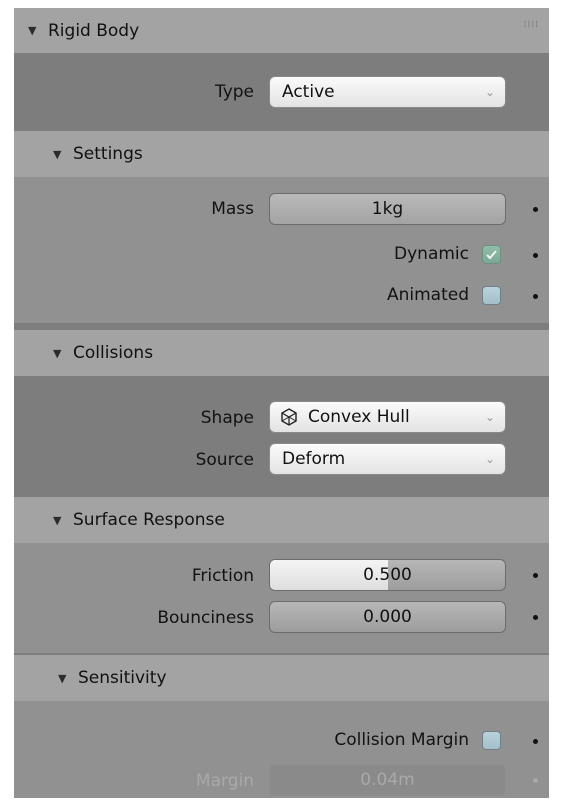 The width and height of the screenshot is (563, 805). What do you see at coordinates (281, 30) in the screenshot?
I see `rigid-body-header: ▼ Rigid Body ⁞⁞⁞⁞` at bounding box center [281, 30].